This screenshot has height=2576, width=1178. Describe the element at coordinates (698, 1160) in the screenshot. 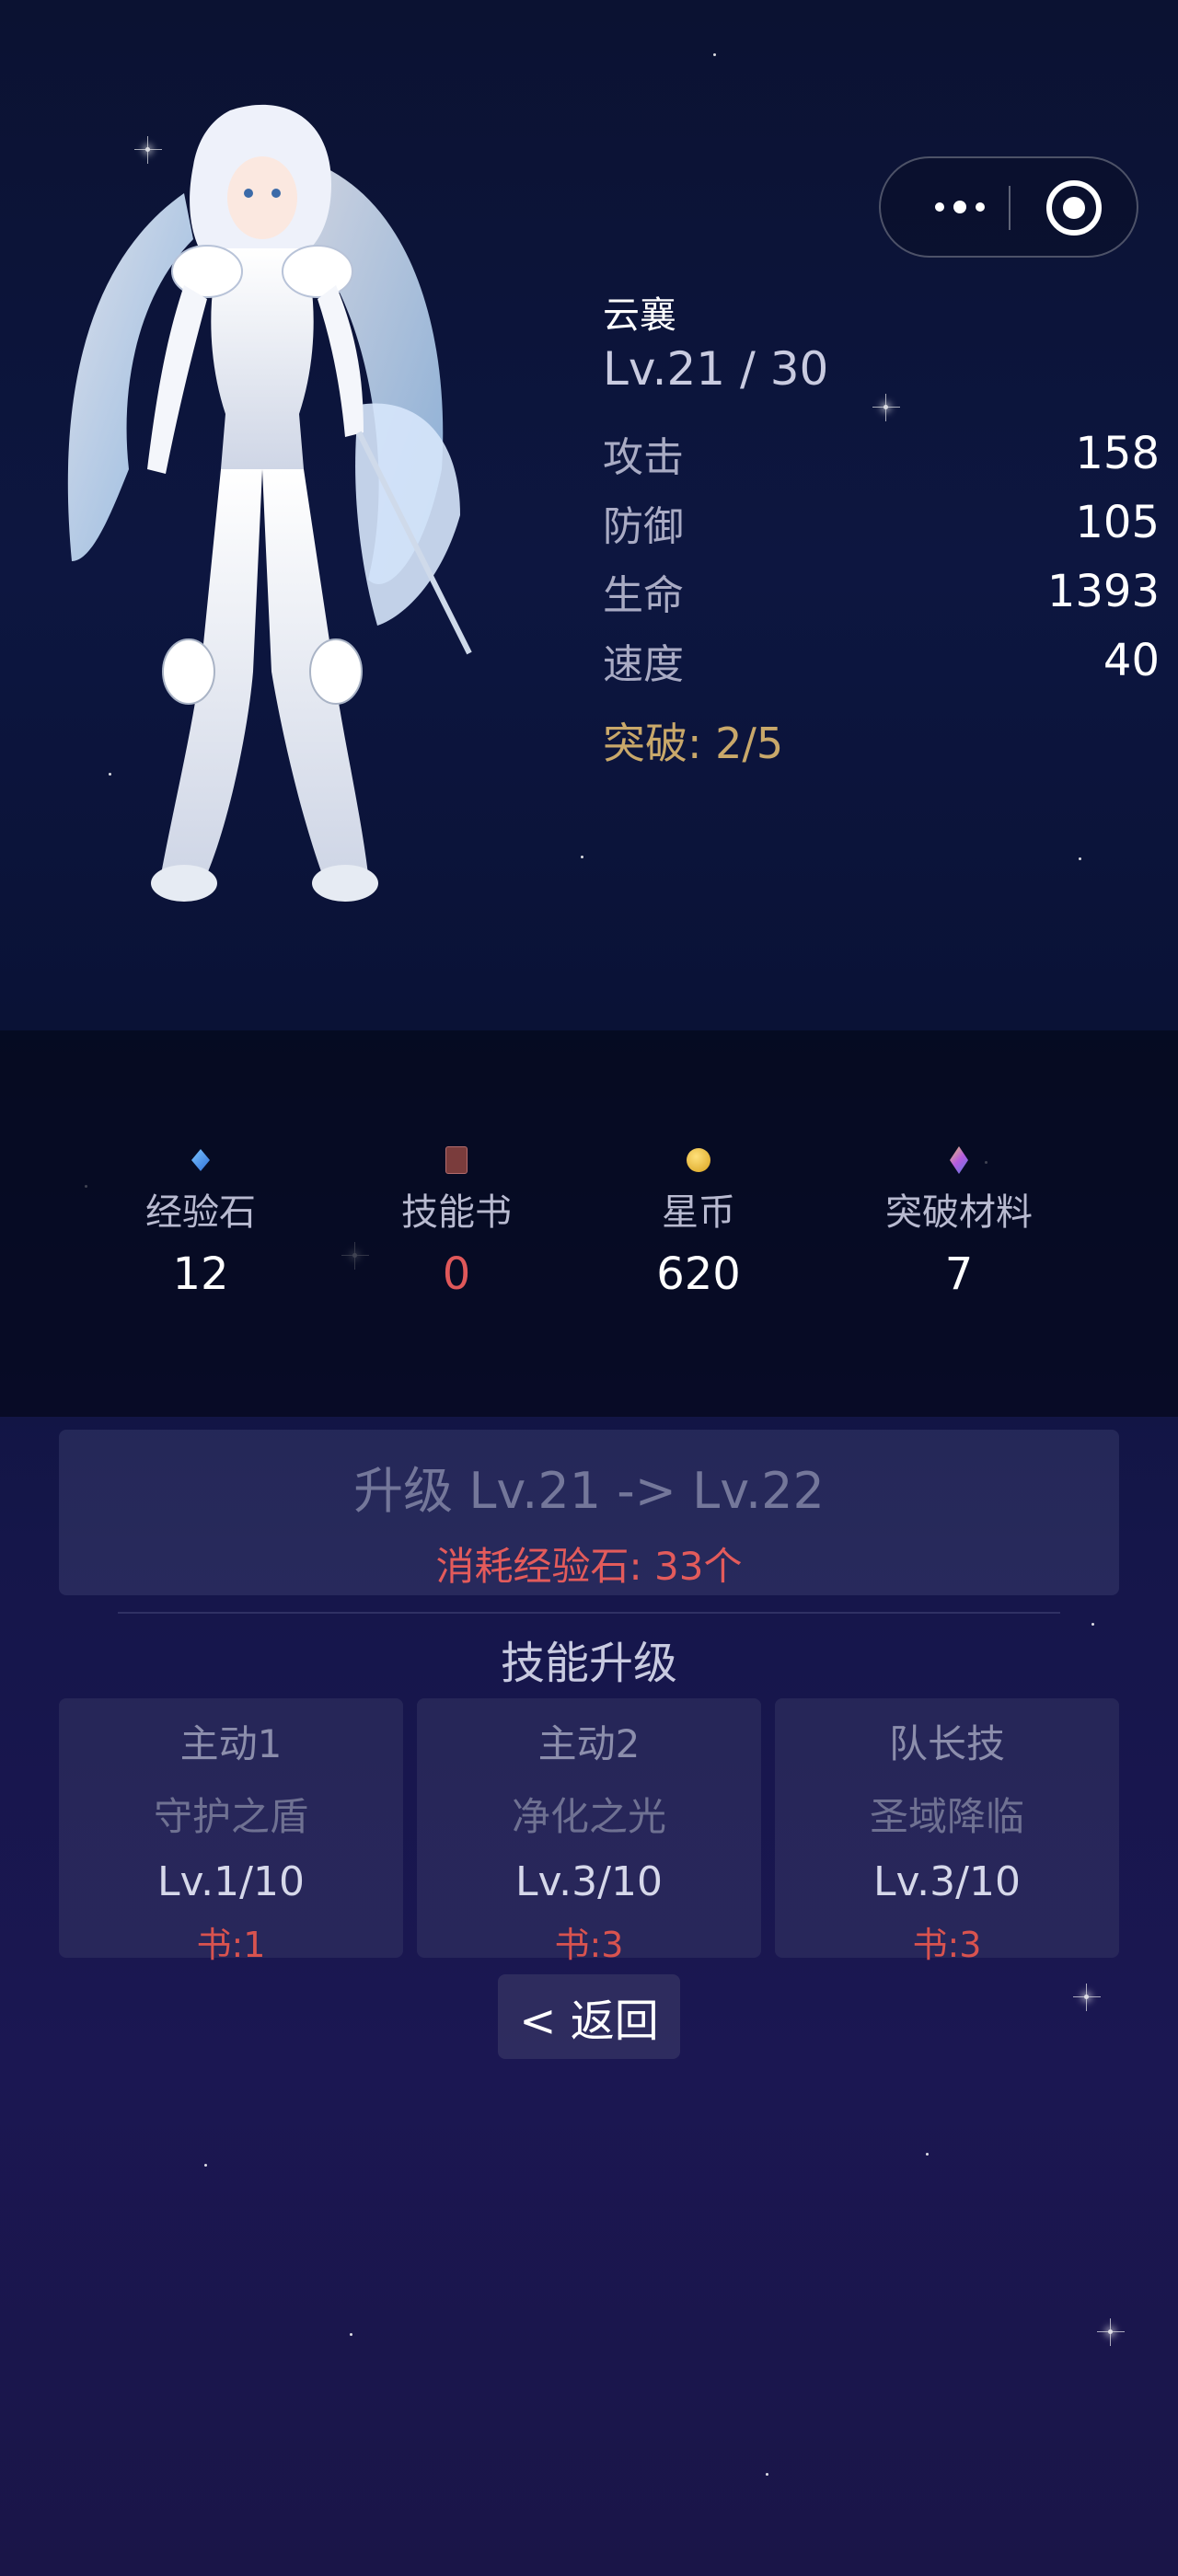

I see `star-coin-icon` at that location.